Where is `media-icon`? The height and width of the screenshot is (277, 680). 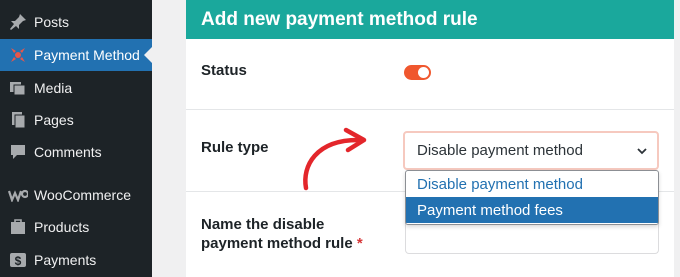 media-icon is located at coordinates (18, 88).